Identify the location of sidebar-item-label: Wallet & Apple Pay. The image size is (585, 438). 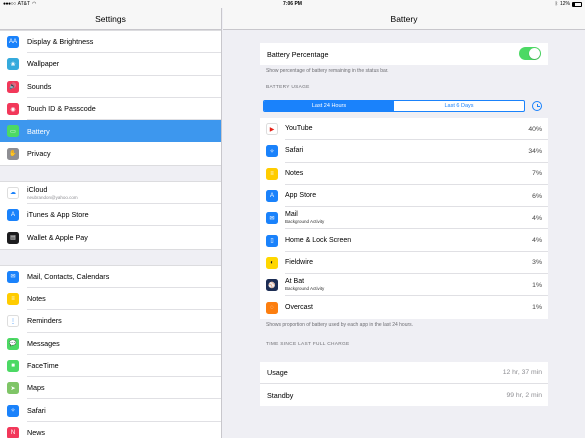
(57, 238).